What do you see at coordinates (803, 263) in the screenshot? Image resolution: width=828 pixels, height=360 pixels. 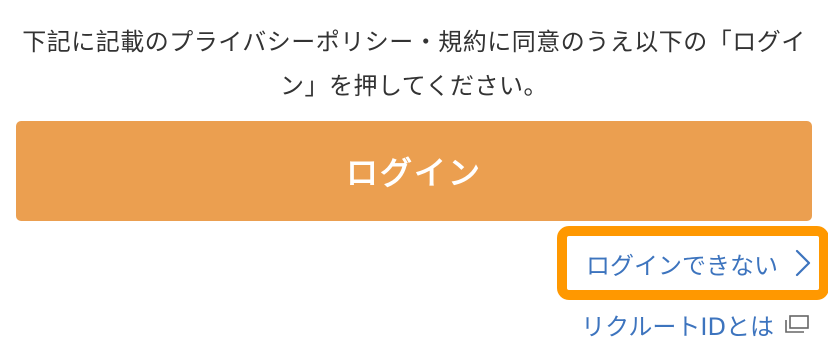 I see `chevron-right-icon` at bounding box center [803, 263].